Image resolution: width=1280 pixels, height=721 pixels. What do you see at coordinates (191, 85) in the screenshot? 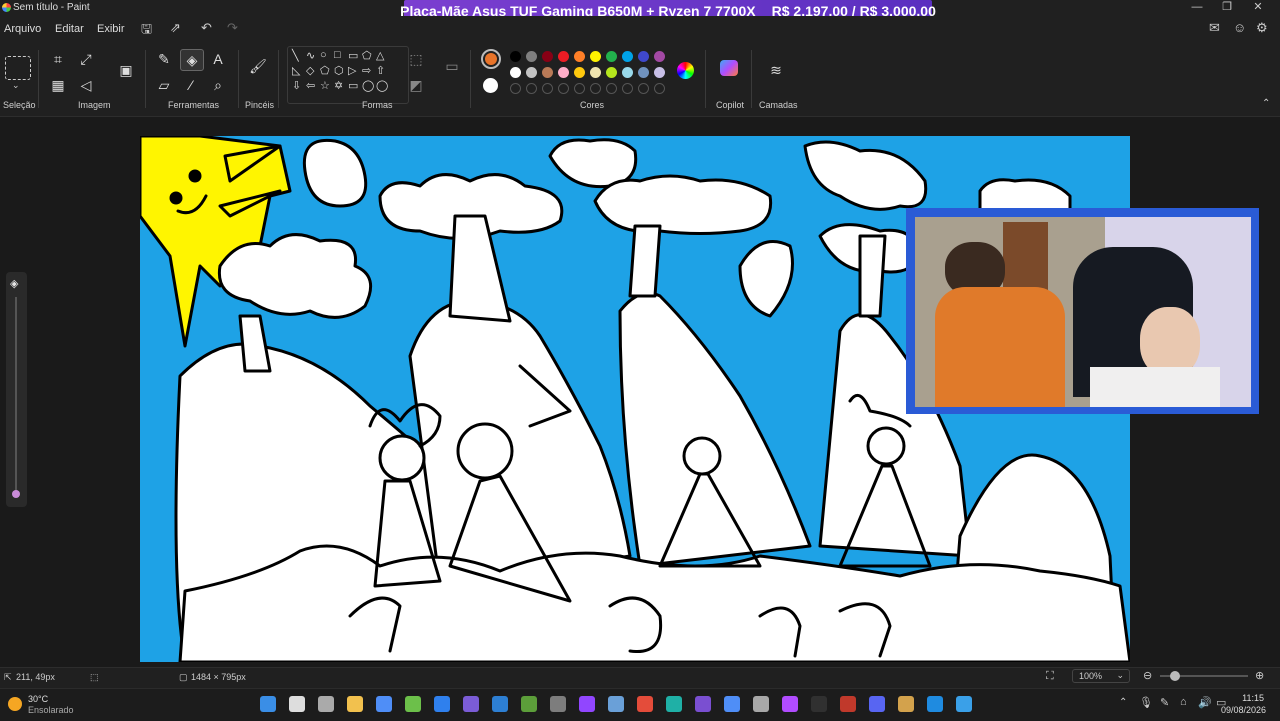
I see `color-picker-icon: ⁄` at bounding box center [191, 85].